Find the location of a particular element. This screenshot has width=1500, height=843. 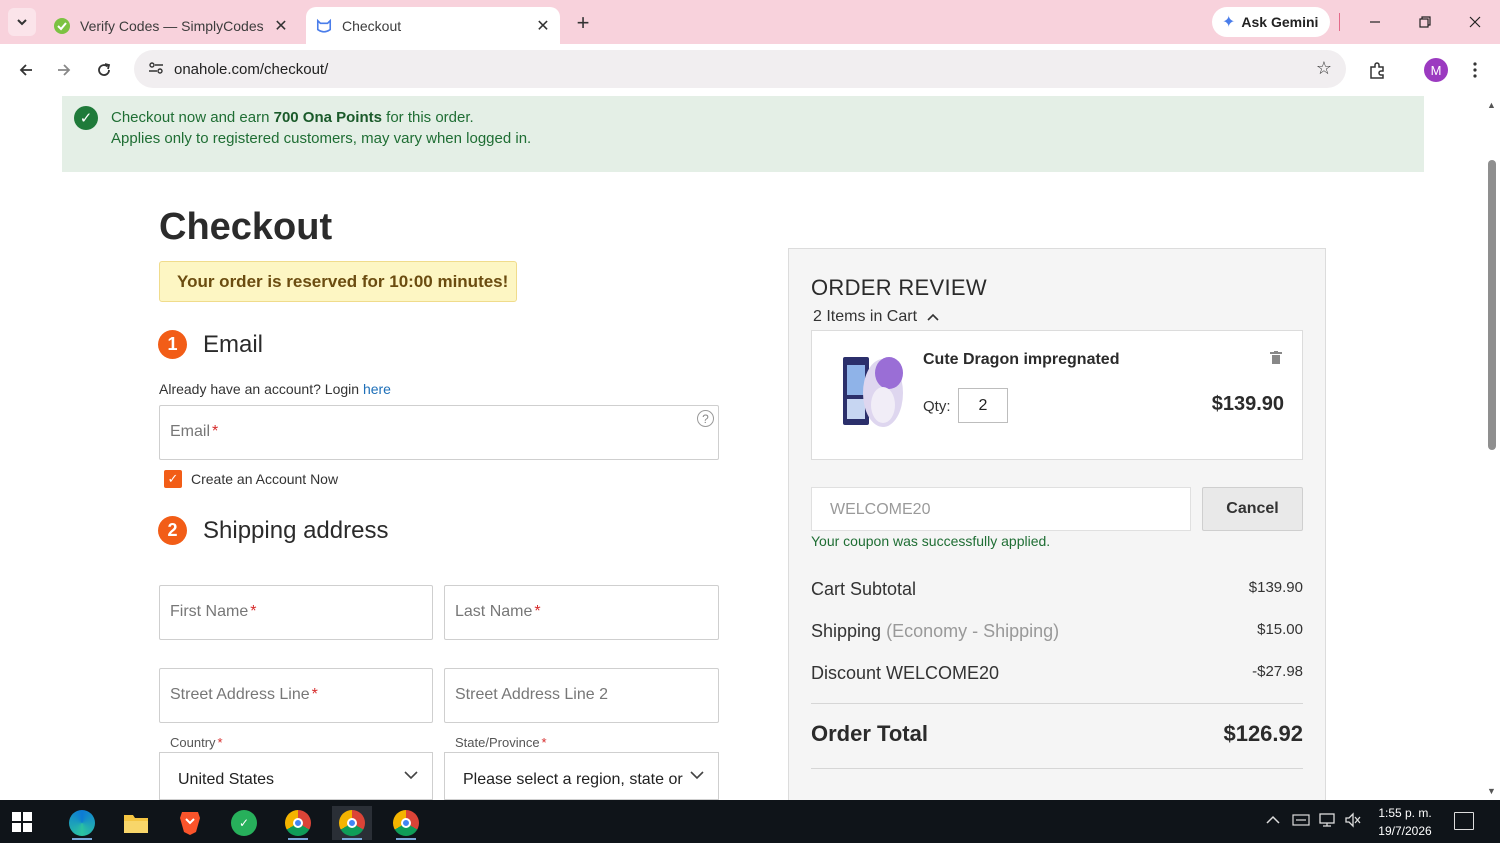

street-address-1-field: Street Address Line * is located at coordinates (296, 695).